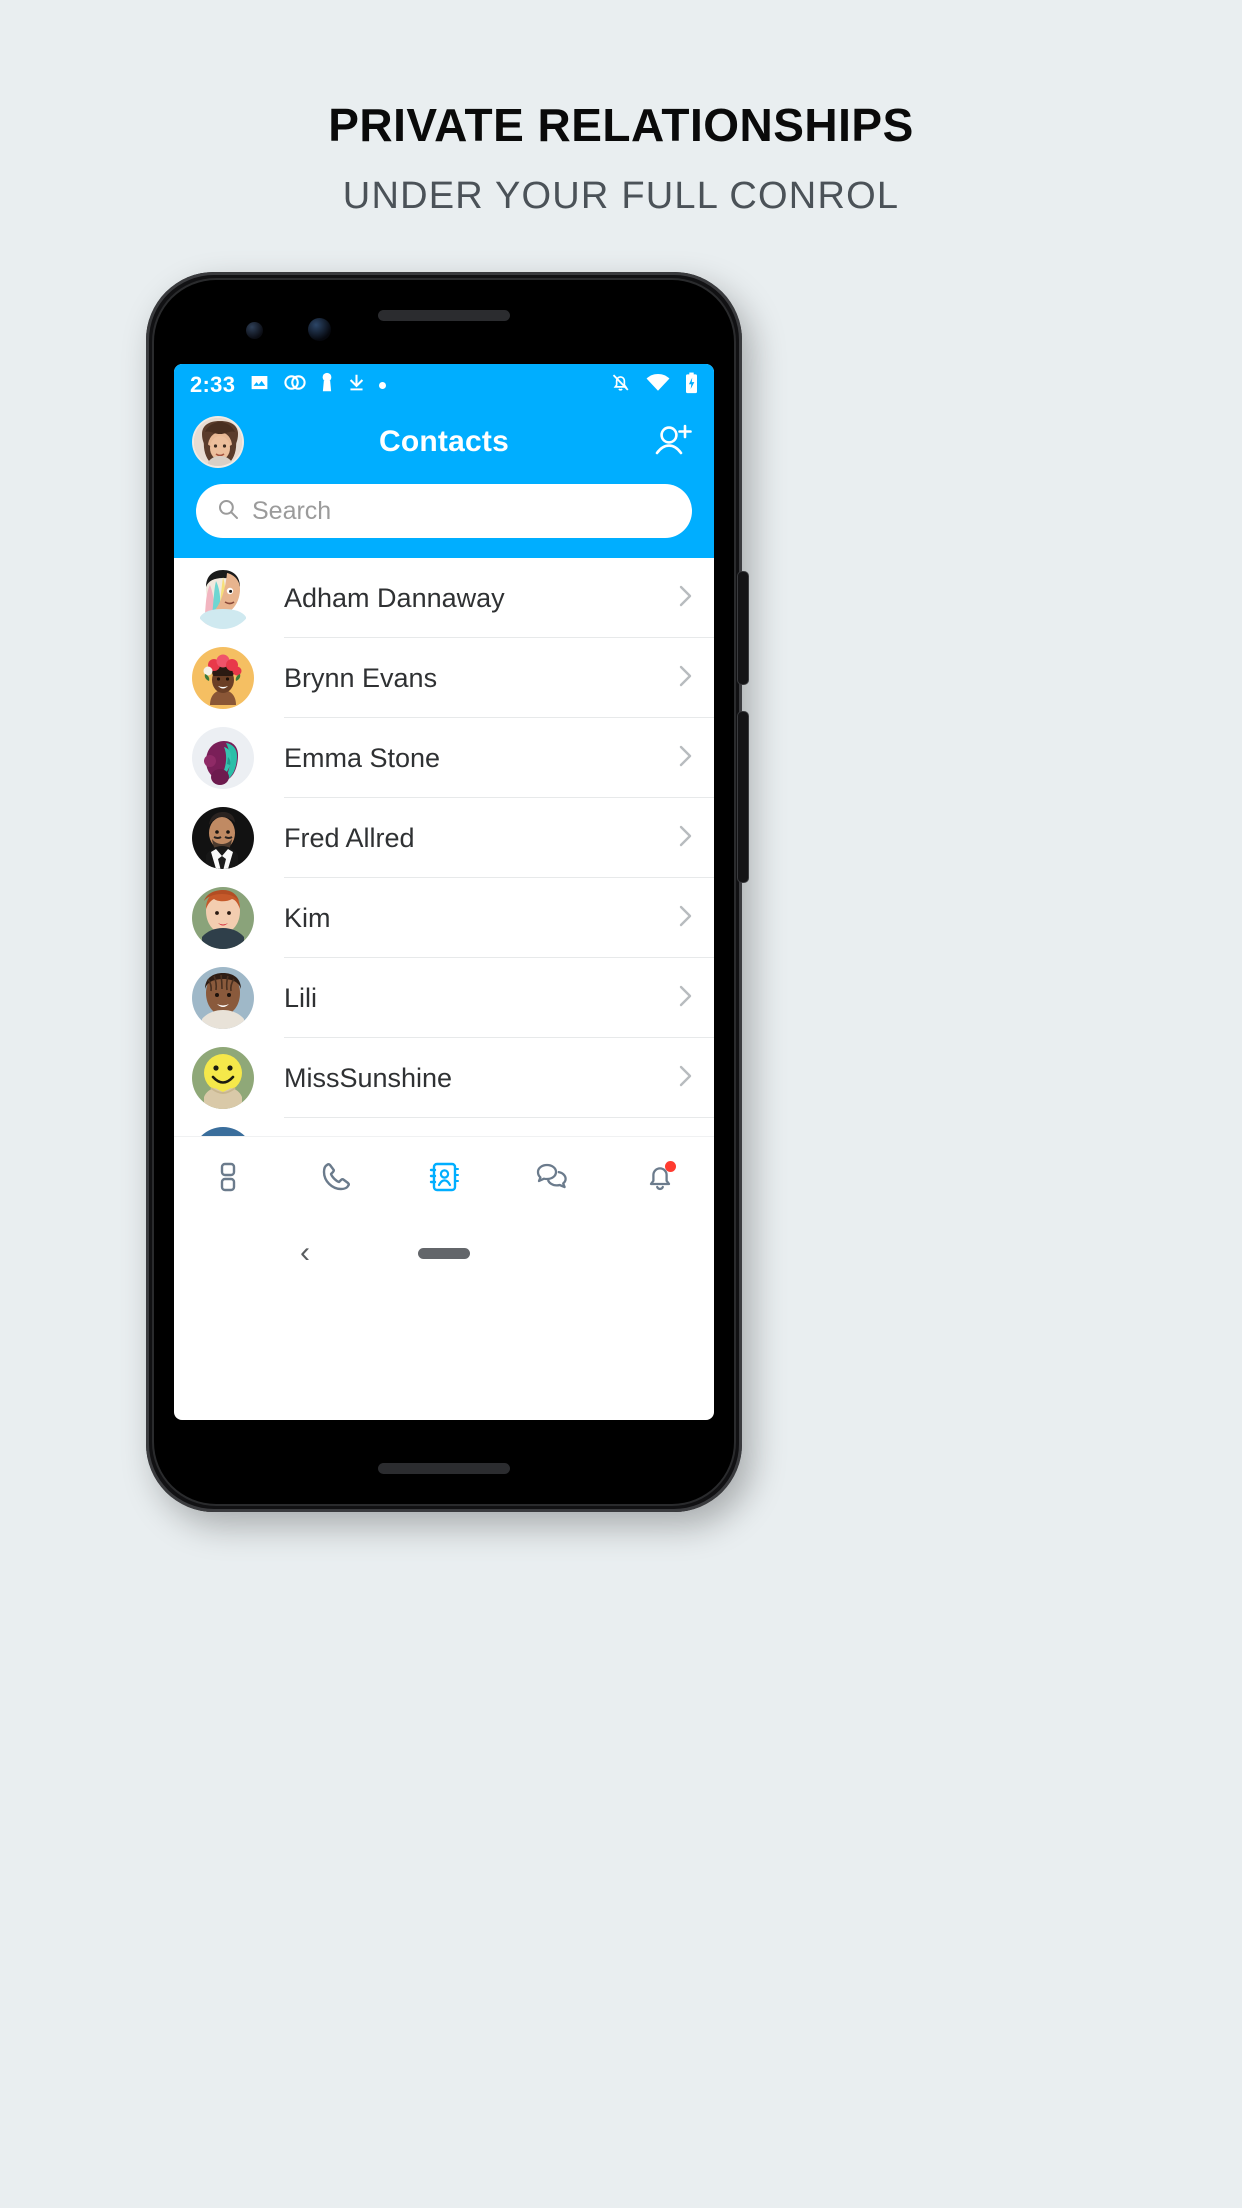 The image size is (1242, 2208). I want to click on app-bar-title: Contacts, so click(444, 441).